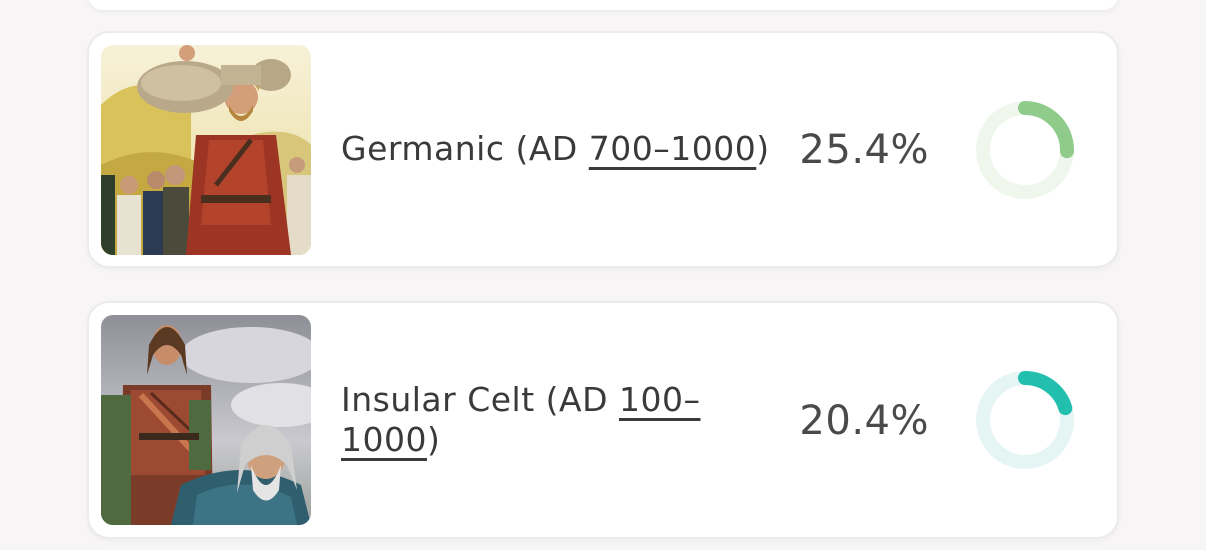 Image resolution: width=1206 pixels, height=550 pixels. I want to click on ancestry-title-prefix: Insular Celt (AD, so click(480, 399).